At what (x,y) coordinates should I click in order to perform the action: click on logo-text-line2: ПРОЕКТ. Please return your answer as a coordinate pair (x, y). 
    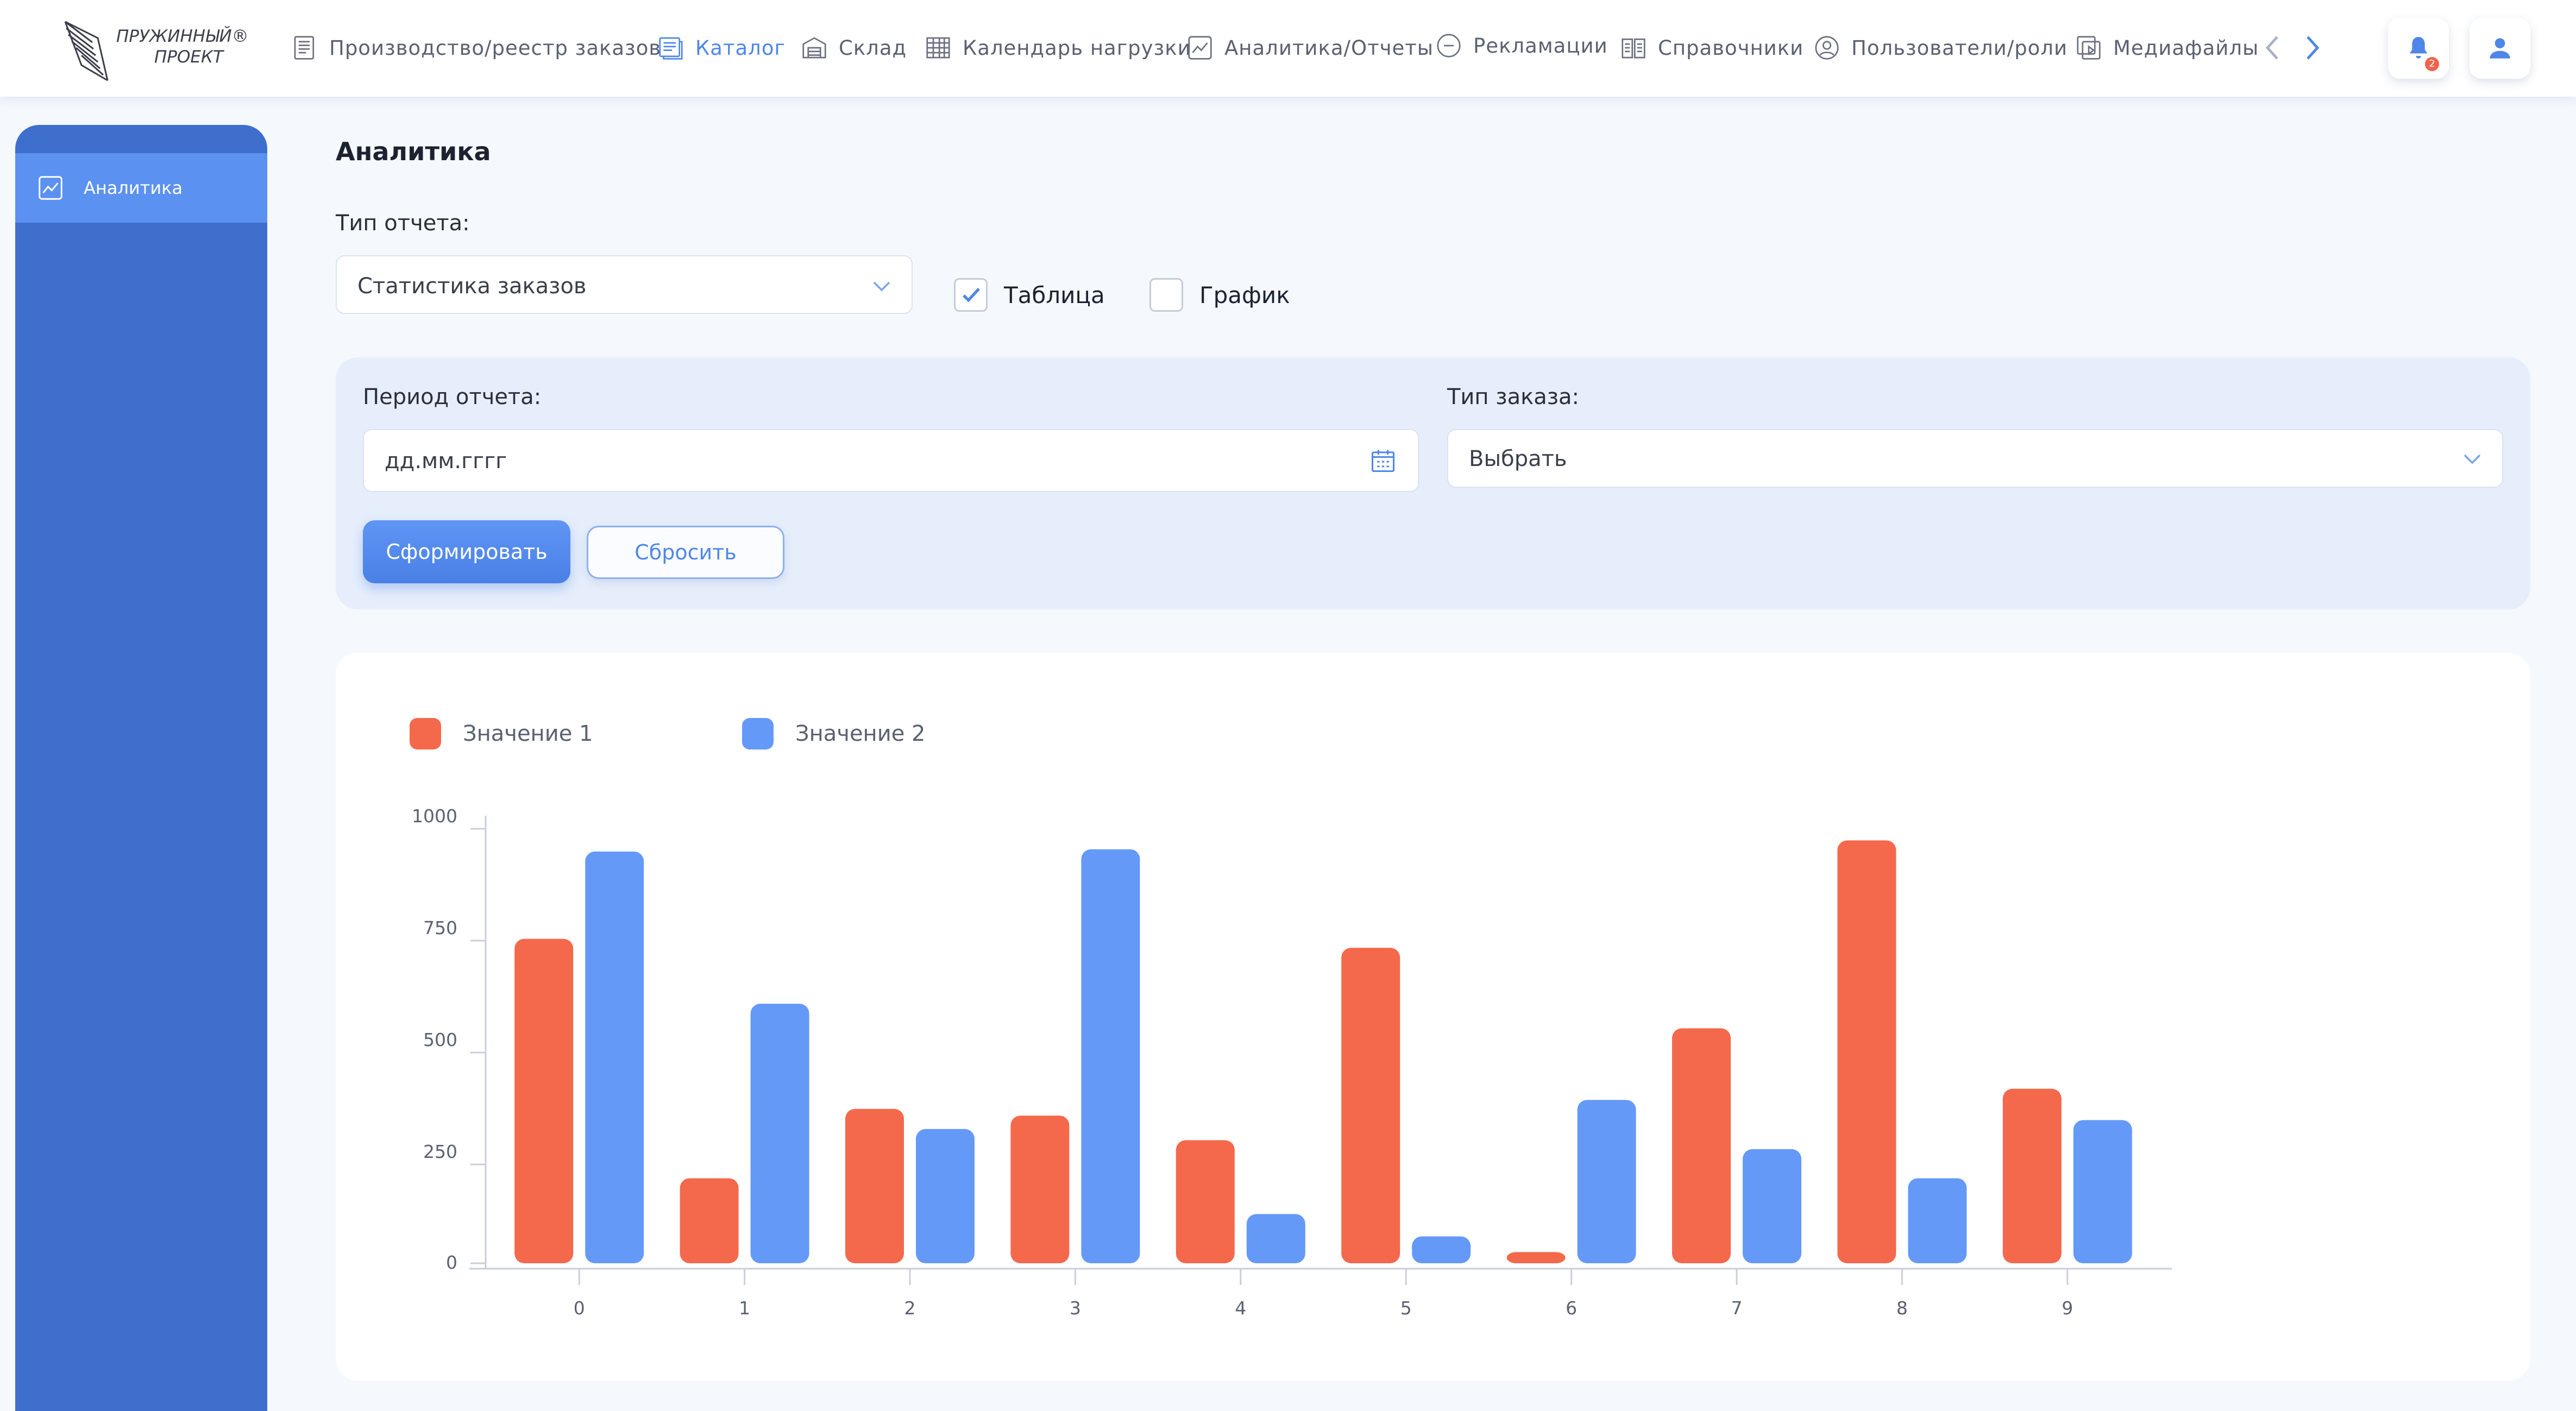
    Looking at the image, I should click on (188, 57).